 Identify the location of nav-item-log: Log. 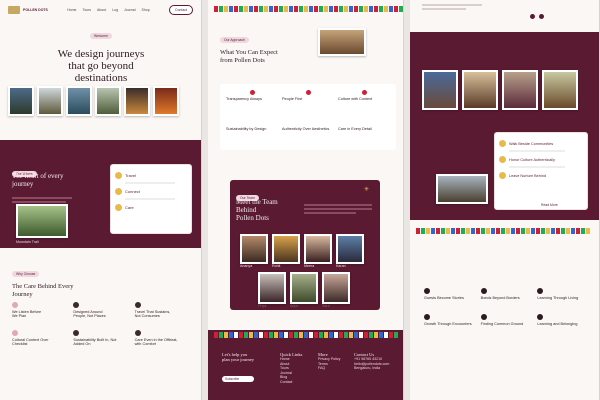
(115, 10).